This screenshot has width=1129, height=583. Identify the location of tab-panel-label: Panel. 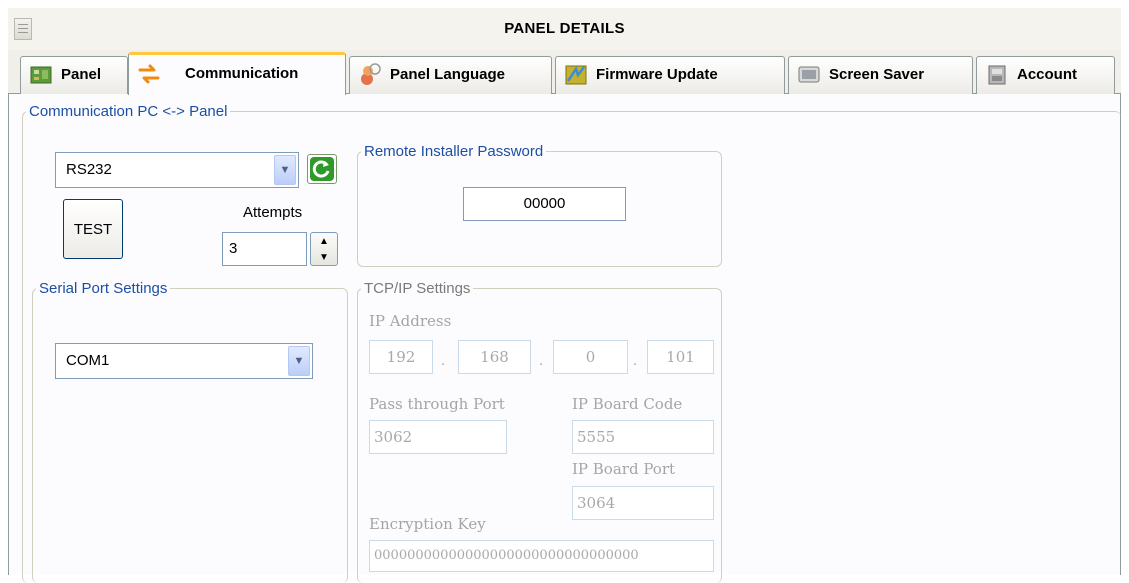
(81, 74).